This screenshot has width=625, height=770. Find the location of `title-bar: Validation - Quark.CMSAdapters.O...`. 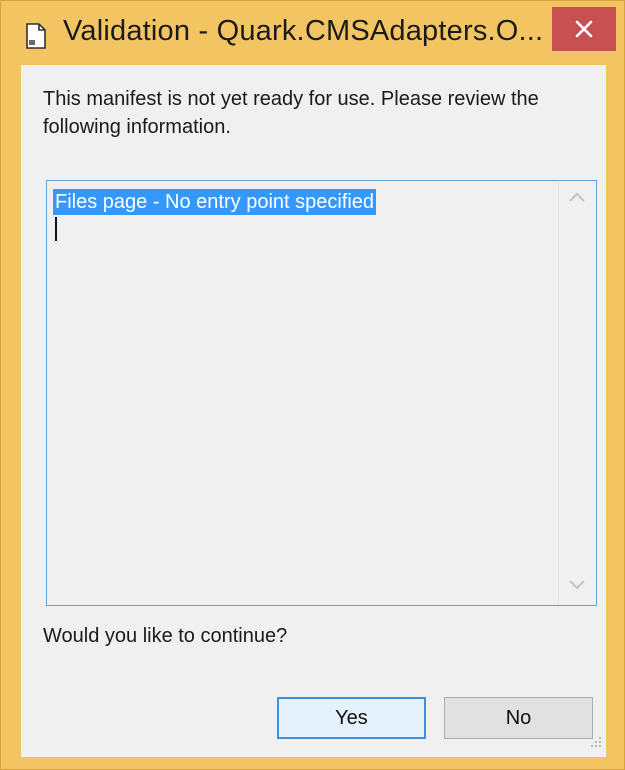

title-bar: Validation - Quark.CMSAdapters.O... is located at coordinates (312, 33).